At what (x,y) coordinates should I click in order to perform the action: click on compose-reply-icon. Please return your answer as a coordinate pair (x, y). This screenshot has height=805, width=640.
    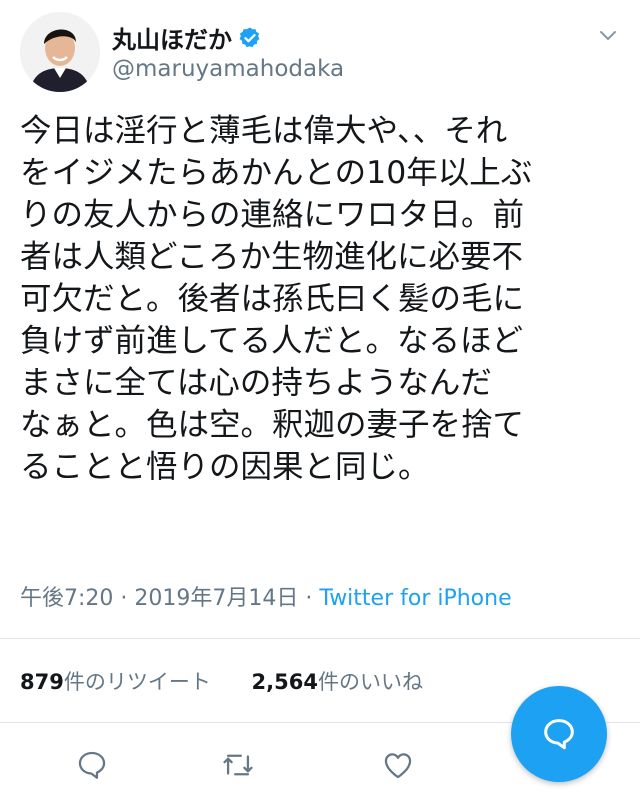
    Looking at the image, I should click on (559, 734).